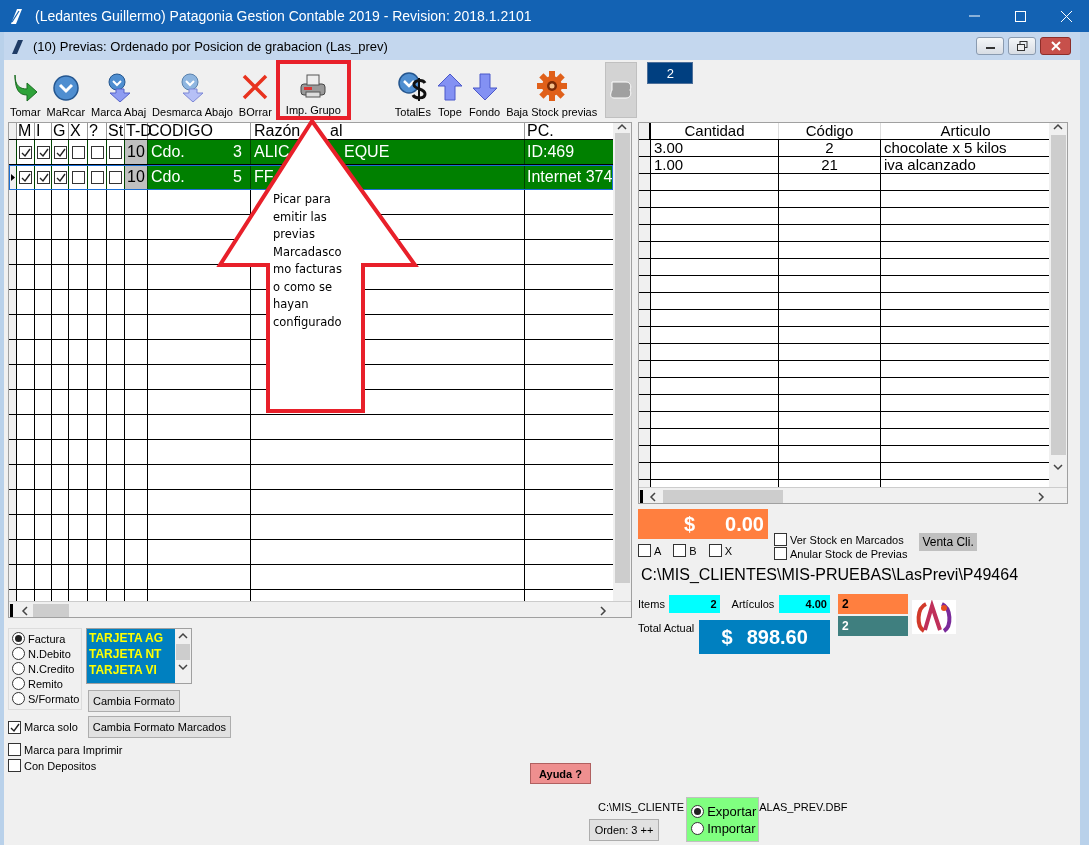 This screenshot has width=1089, height=845. I want to click on card-listbox: TARJETA AG TARJETA NT TARJETA VI, so click(139, 656).